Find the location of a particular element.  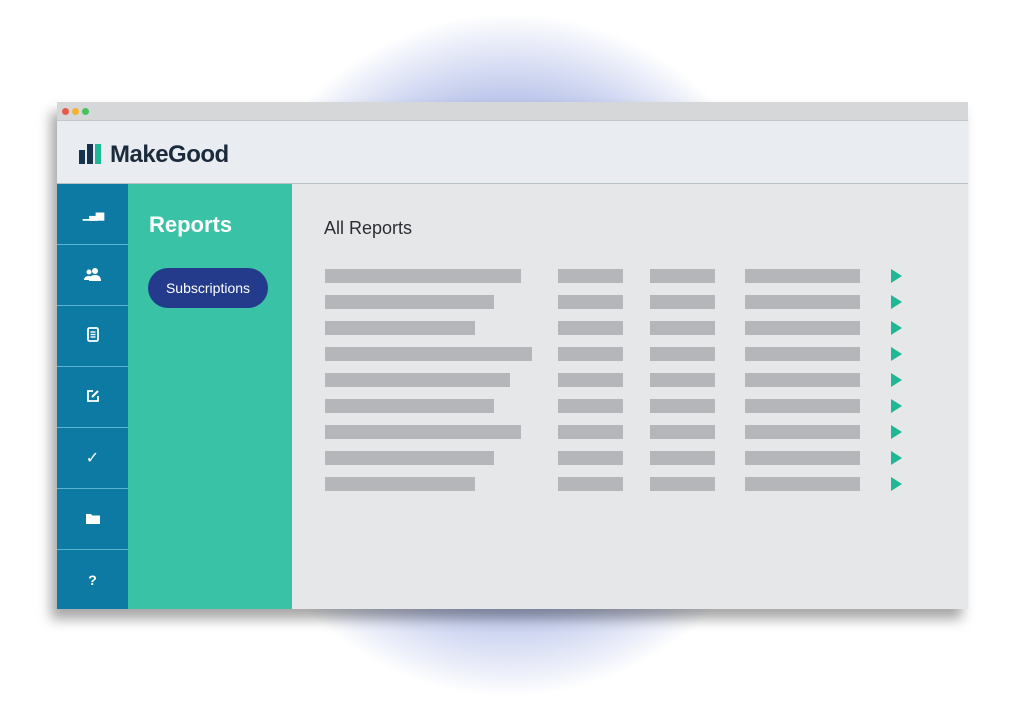

edit-icon is located at coordinates (93, 397).